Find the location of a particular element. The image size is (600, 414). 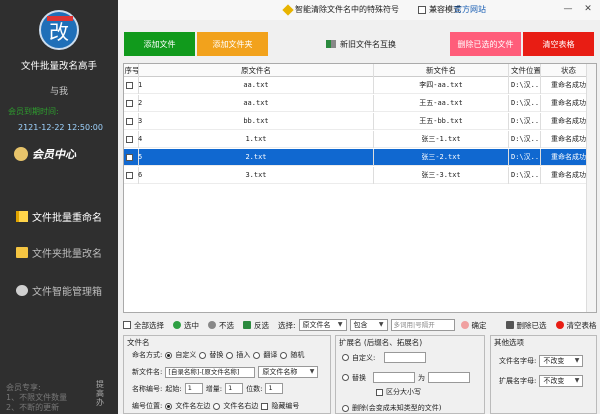

select-button: 选中 is located at coordinates (186, 325).